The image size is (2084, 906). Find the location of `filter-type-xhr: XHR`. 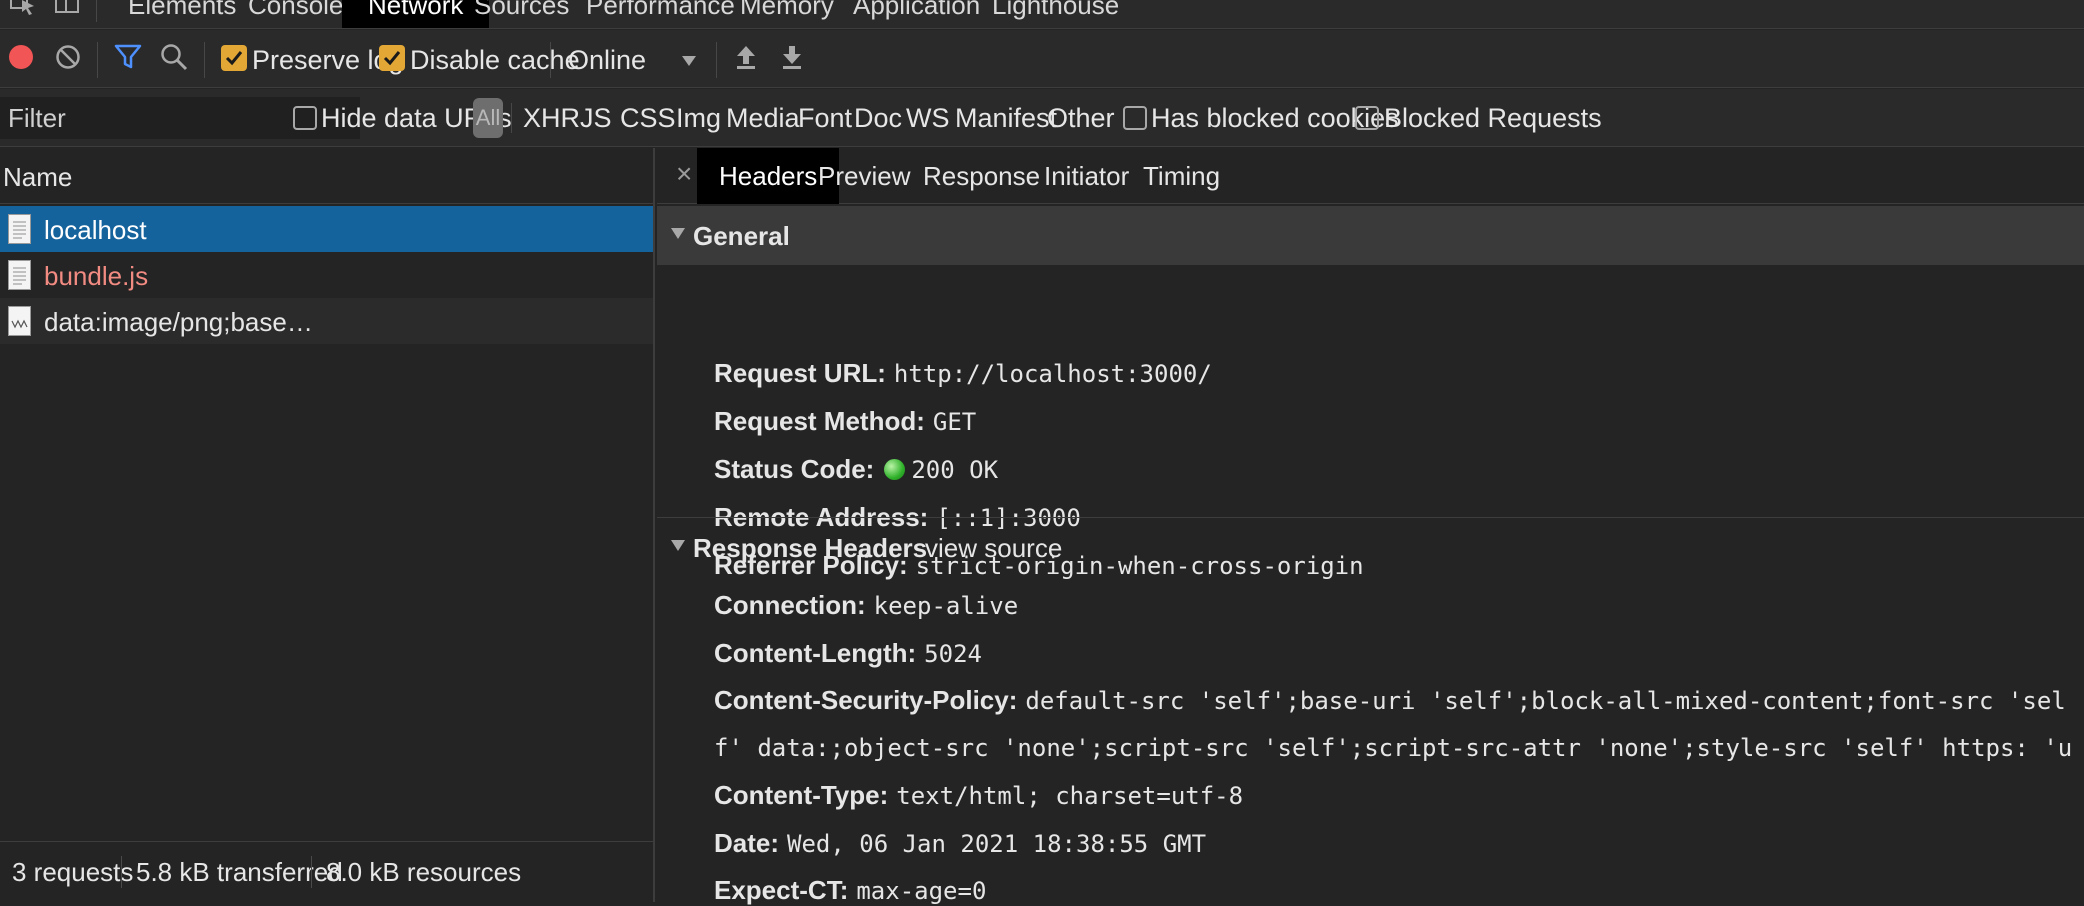

filter-type-xhr: XHR is located at coordinates (551, 118).